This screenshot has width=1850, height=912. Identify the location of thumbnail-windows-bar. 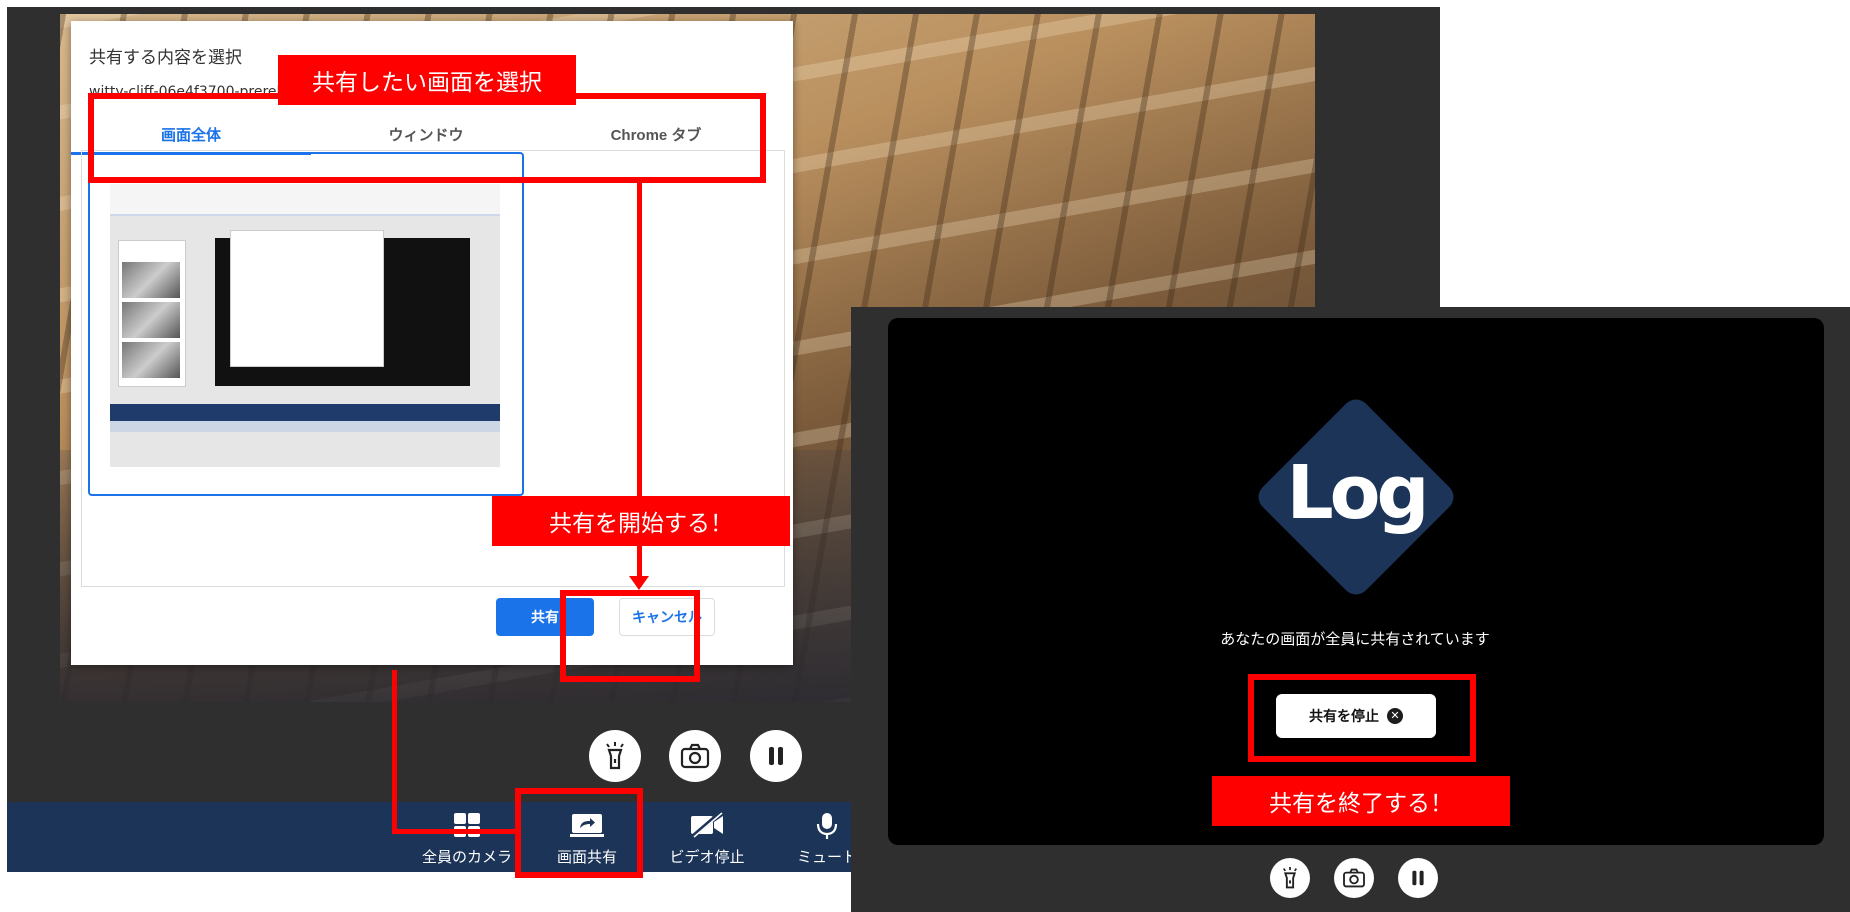
(305, 426).